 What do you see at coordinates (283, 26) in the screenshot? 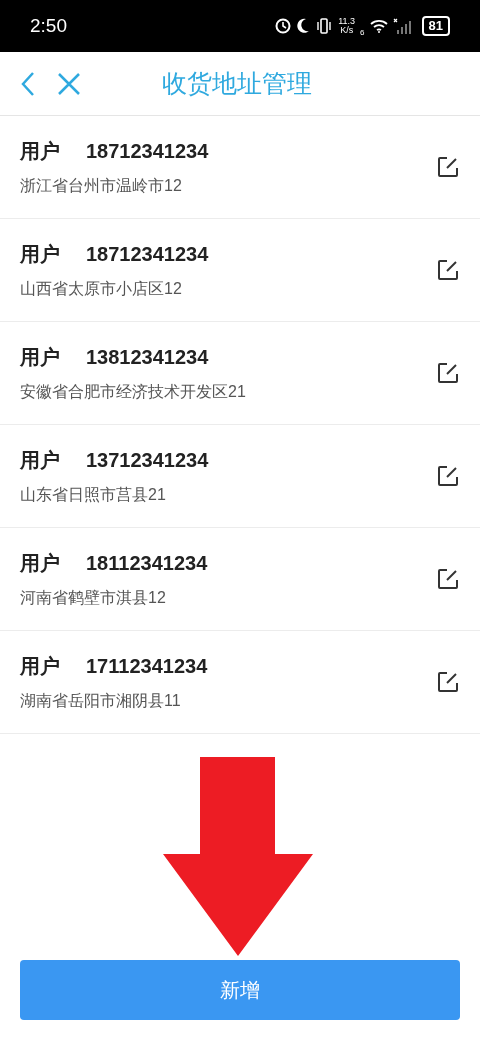
I see `alarm-icon` at bounding box center [283, 26].